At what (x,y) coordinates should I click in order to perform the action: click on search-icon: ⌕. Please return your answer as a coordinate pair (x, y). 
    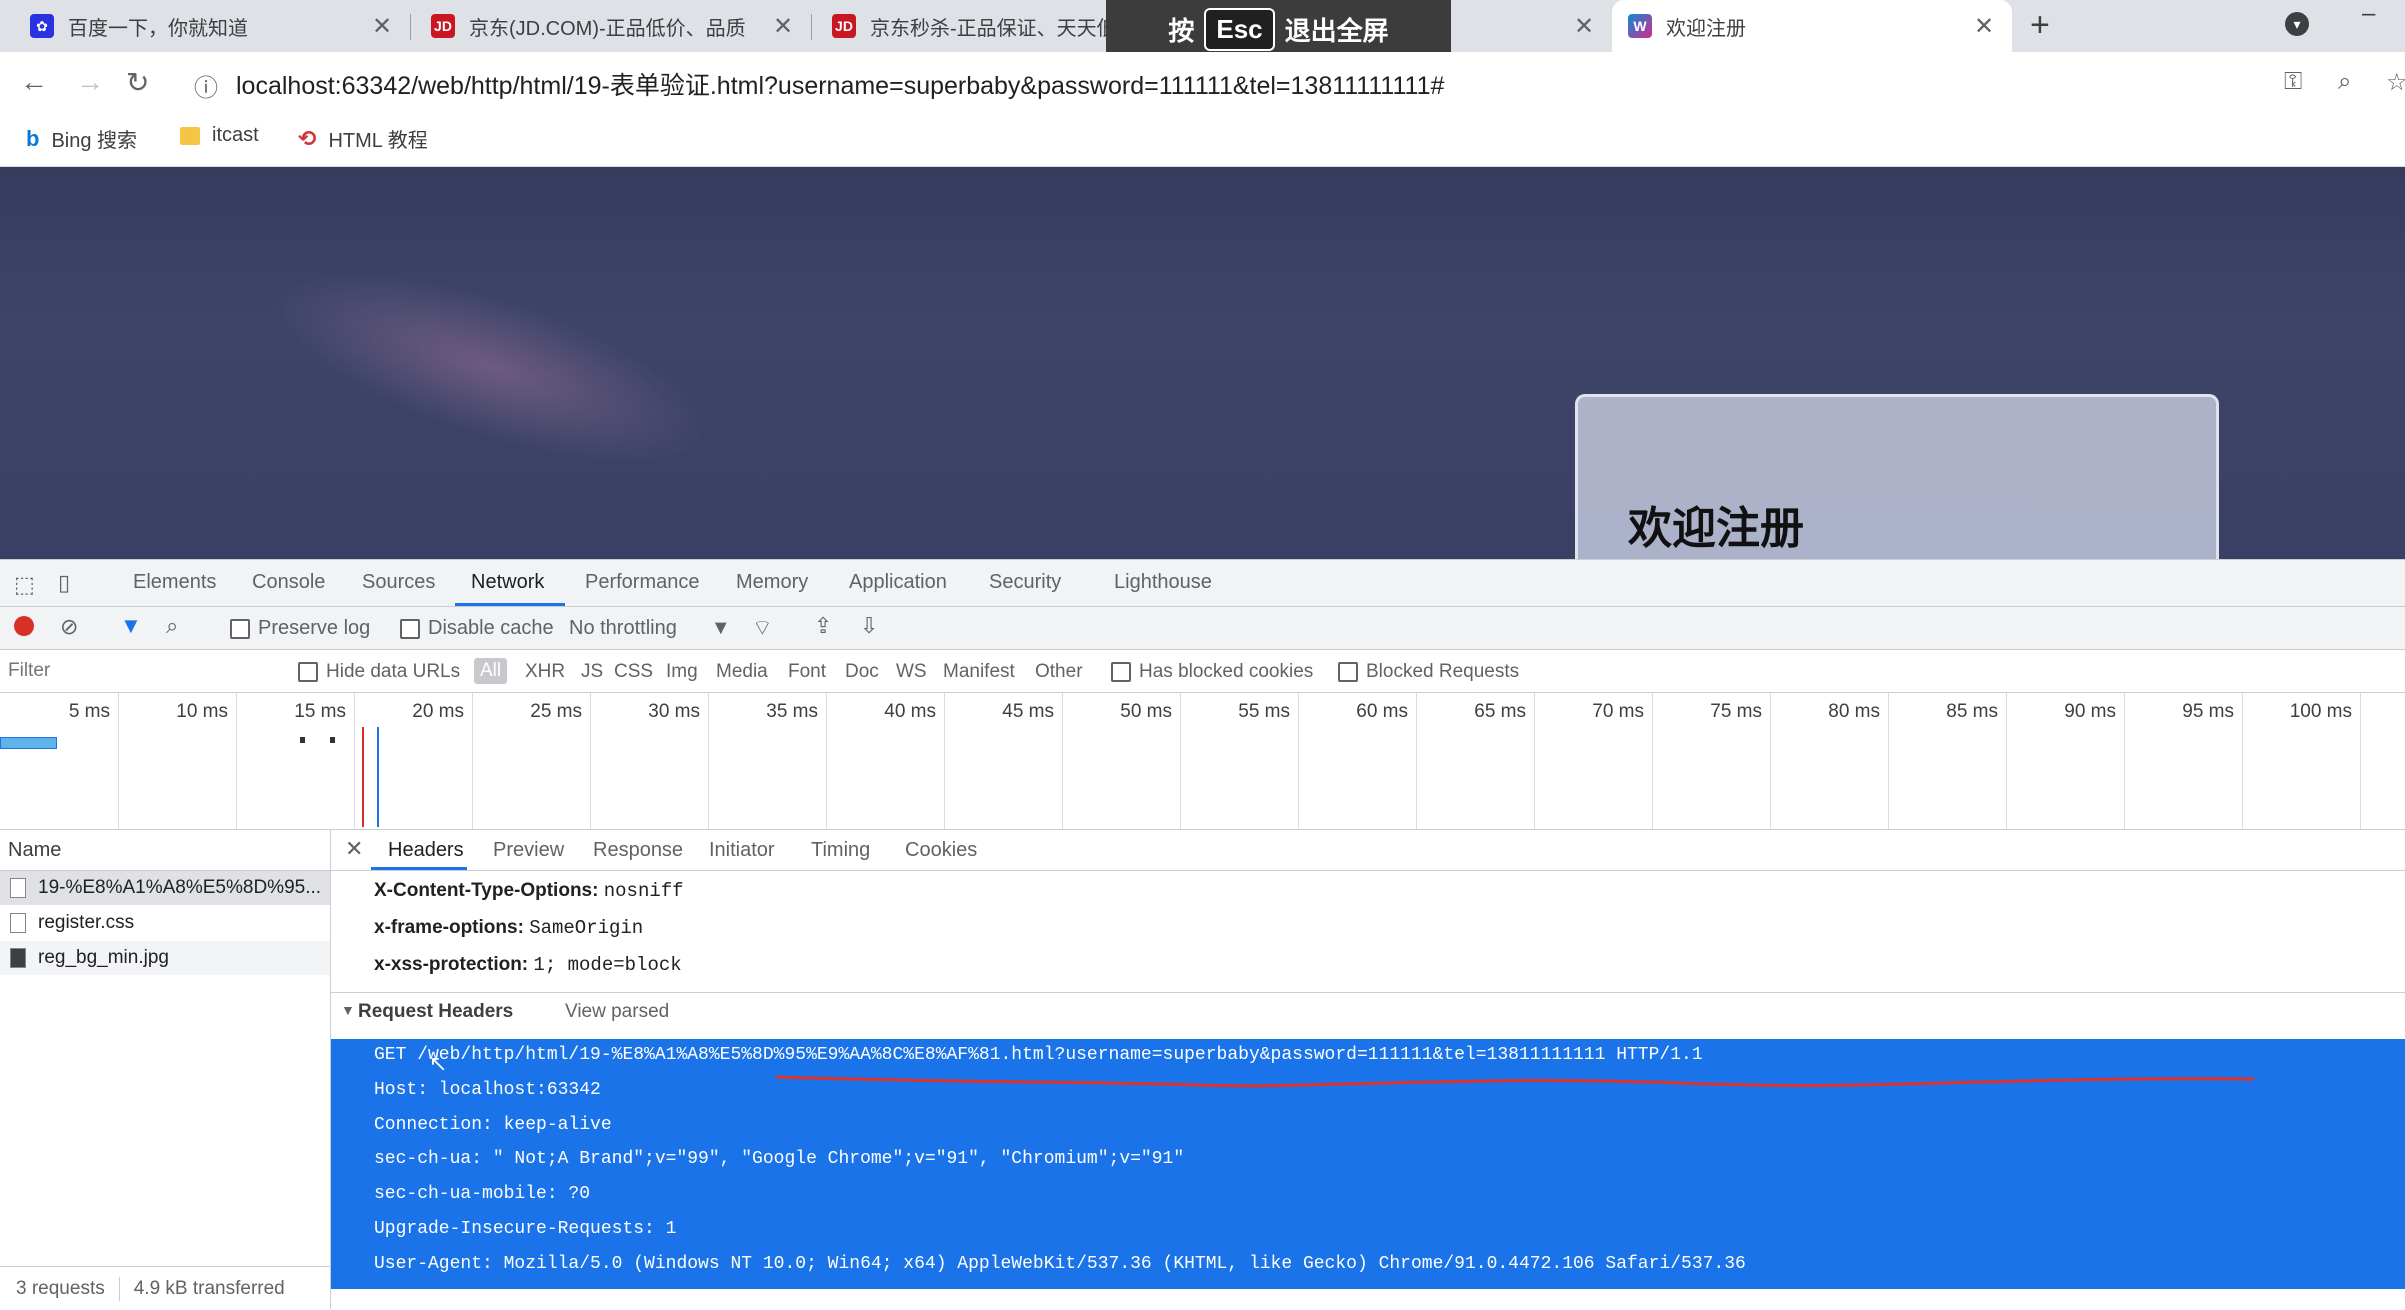
    Looking at the image, I should click on (172, 626).